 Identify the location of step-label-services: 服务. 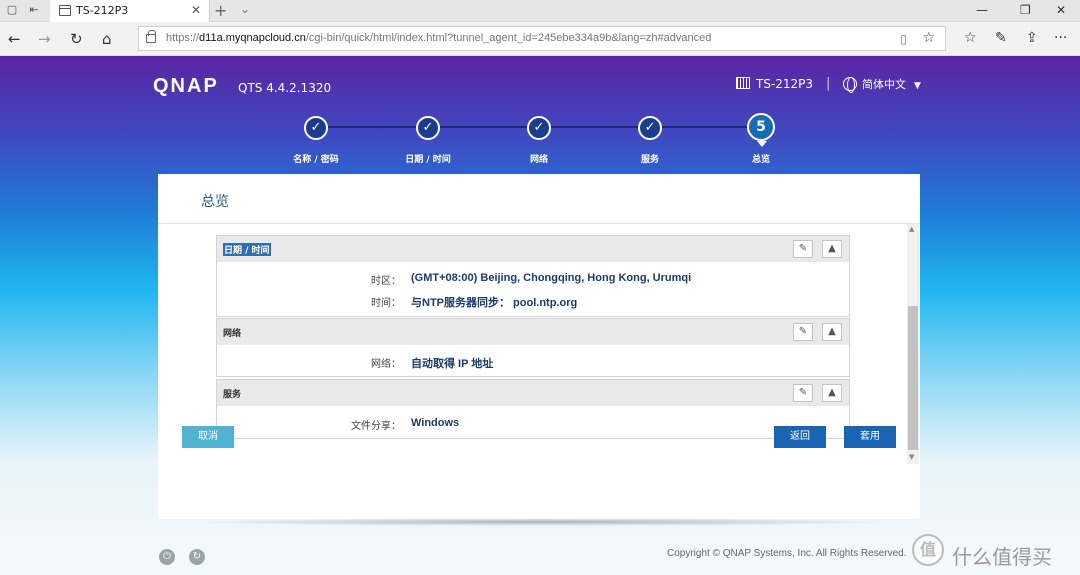
(649, 160).